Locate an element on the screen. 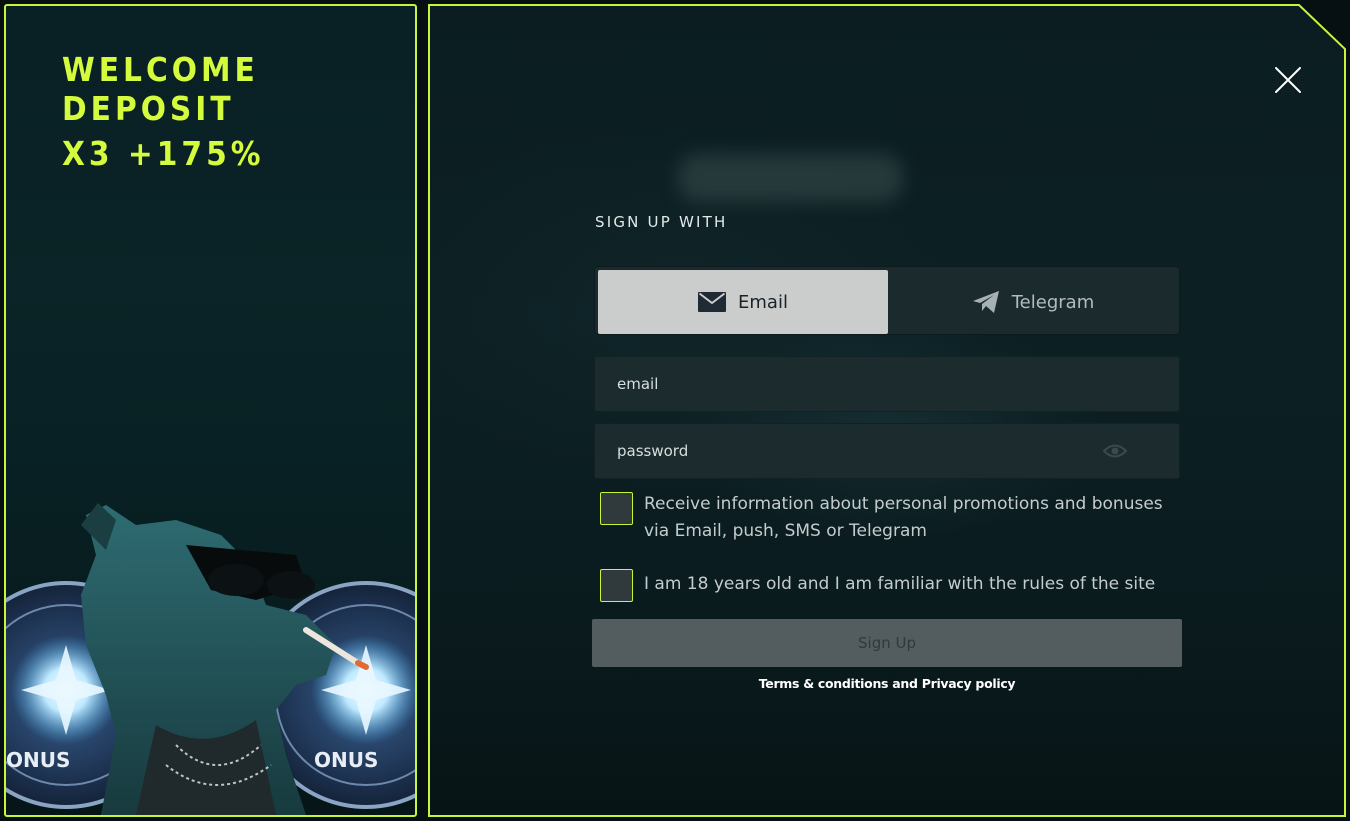 This screenshot has height=821, width=1350. promo-heading: WELCOME DEPOSIT X3 +175% is located at coordinates (163, 111).